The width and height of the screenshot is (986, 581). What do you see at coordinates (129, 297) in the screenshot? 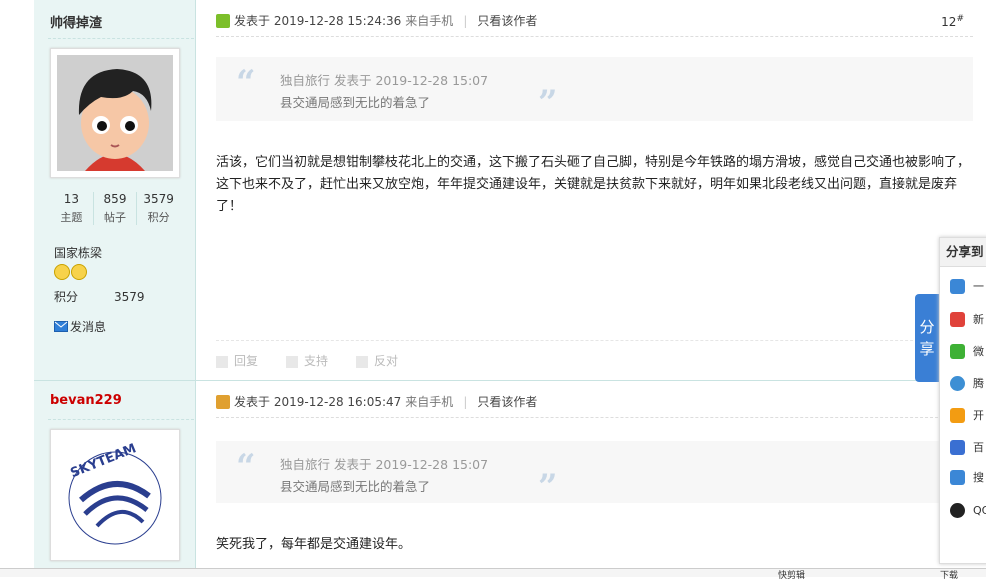
I see `score-value: 3579` at bounding box center [129, 297].